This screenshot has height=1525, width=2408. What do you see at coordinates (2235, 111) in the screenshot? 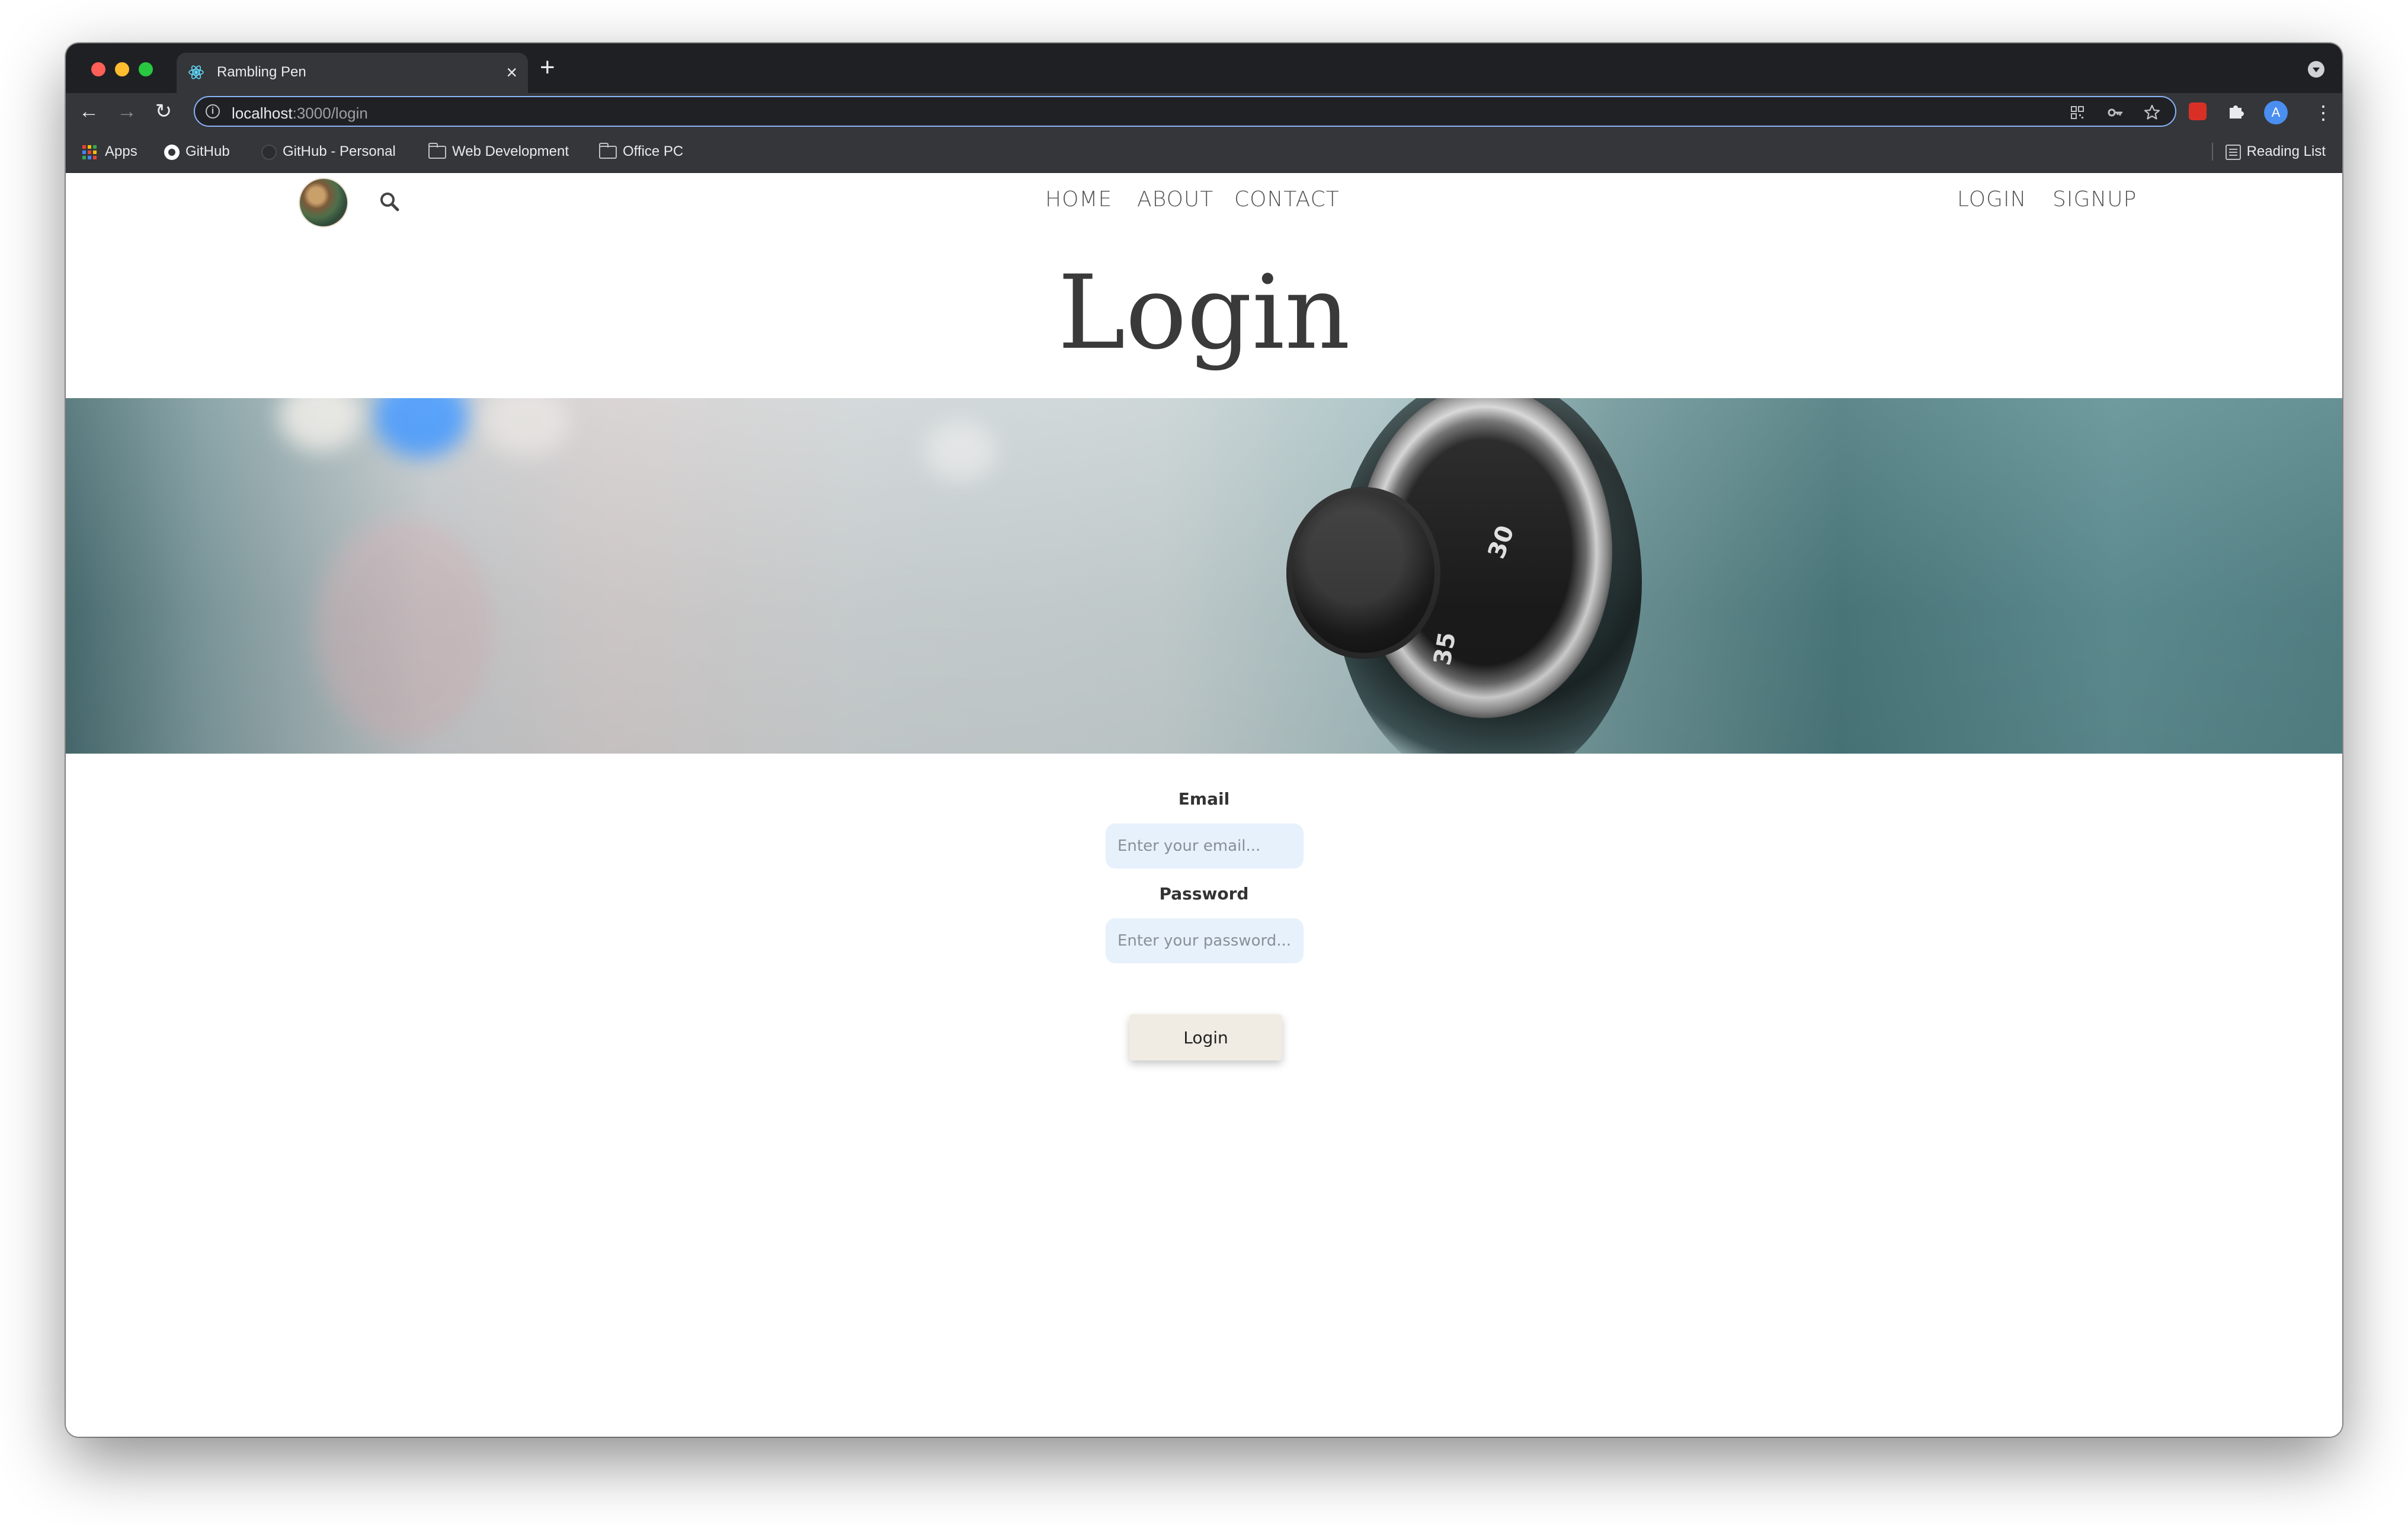
I see `puzzle-icon` at bounding box center [2235, 111].